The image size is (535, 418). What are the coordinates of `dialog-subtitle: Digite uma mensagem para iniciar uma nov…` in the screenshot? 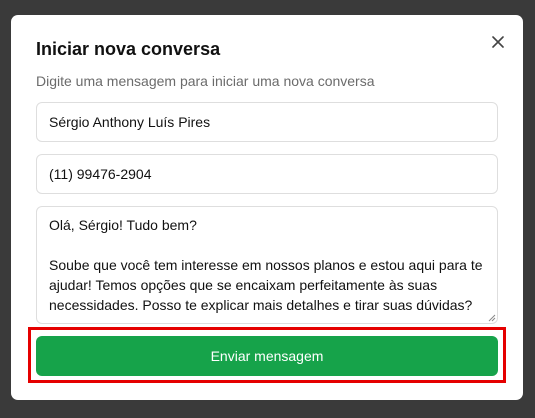 It's located at (205, 81).